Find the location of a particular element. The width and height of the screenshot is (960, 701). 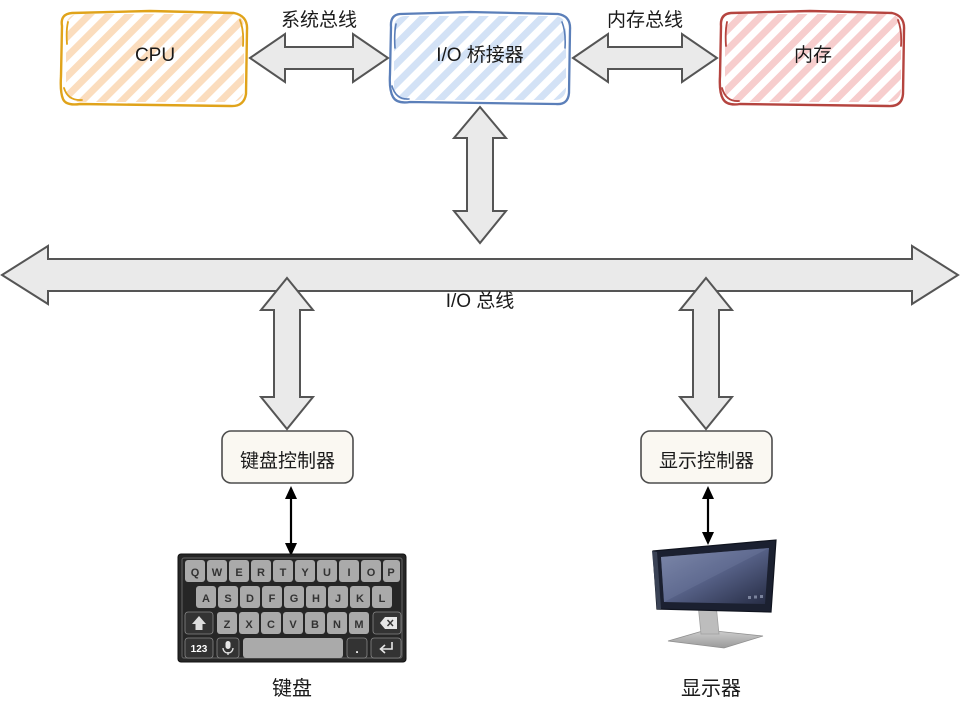

svg-text: I is located at coordinates (348, 573).